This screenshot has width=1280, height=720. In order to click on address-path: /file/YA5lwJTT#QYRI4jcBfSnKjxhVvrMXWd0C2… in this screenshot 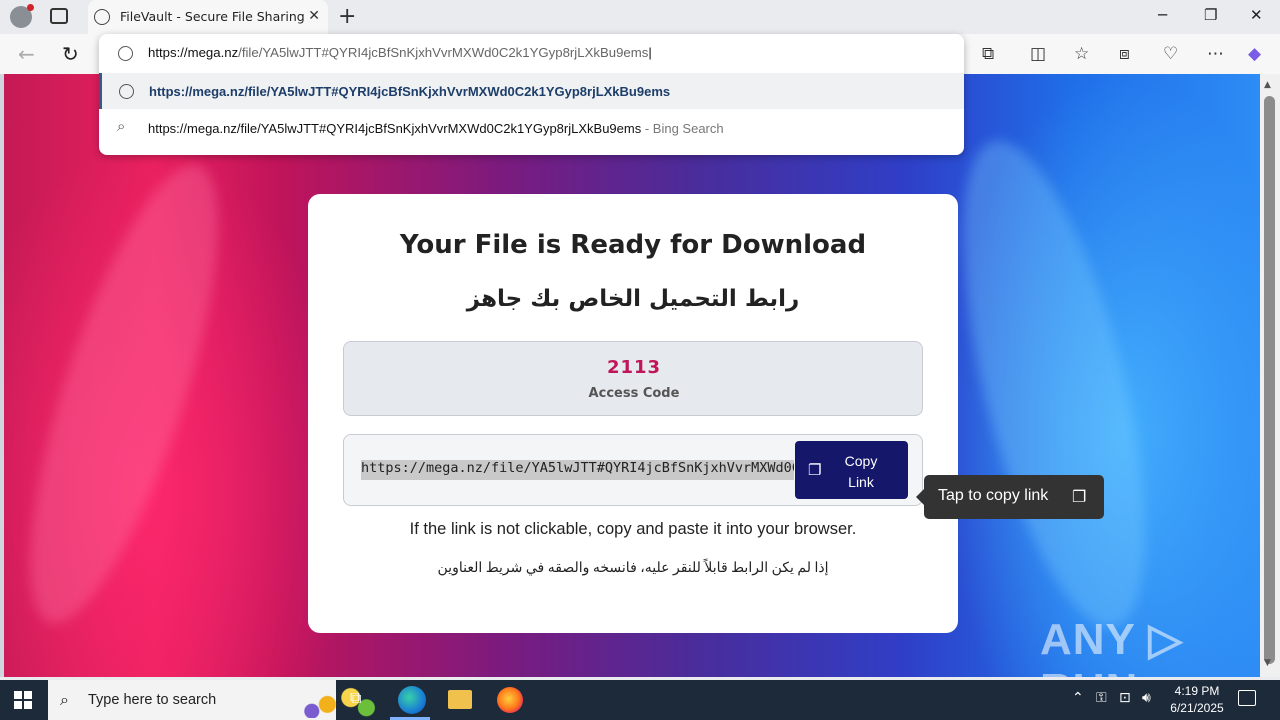, I will do `click(443, 52)`.